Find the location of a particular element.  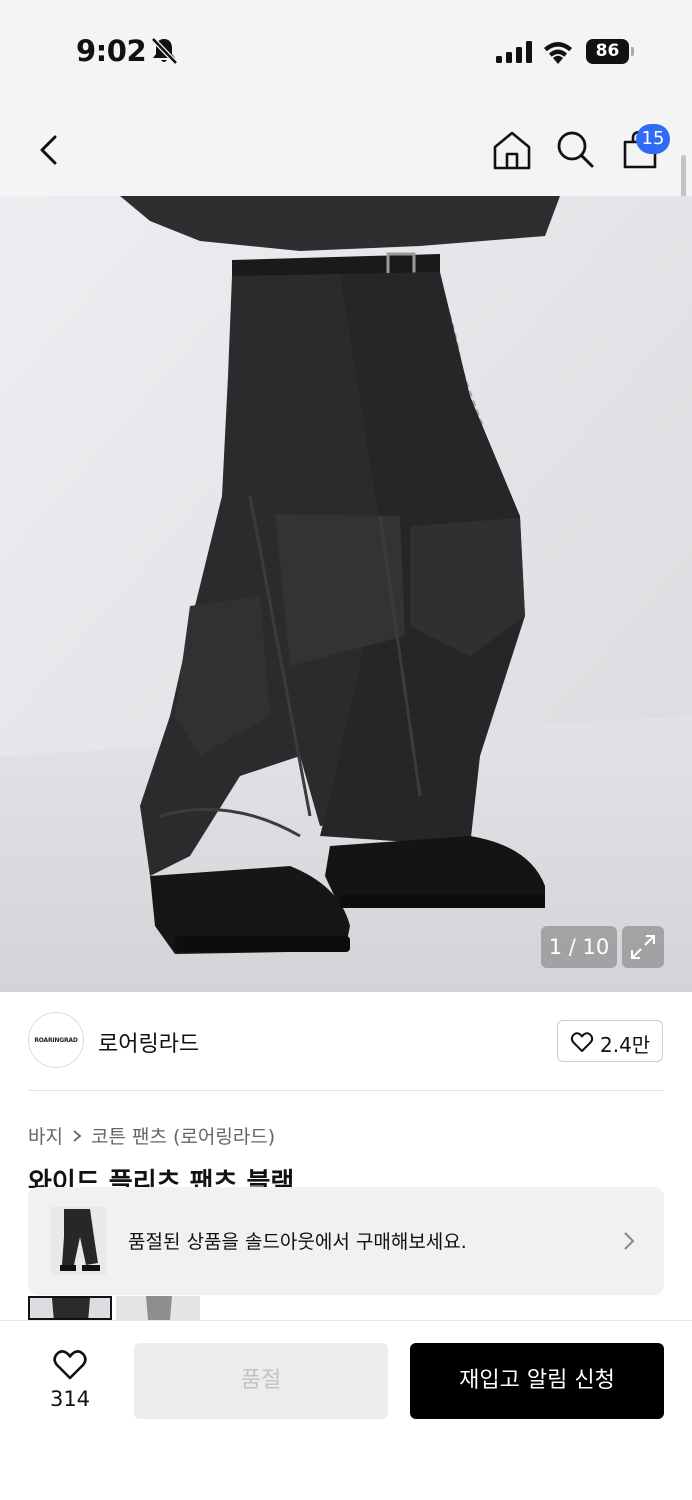

status-time: 9:02 is located at coordinates (111, 51).